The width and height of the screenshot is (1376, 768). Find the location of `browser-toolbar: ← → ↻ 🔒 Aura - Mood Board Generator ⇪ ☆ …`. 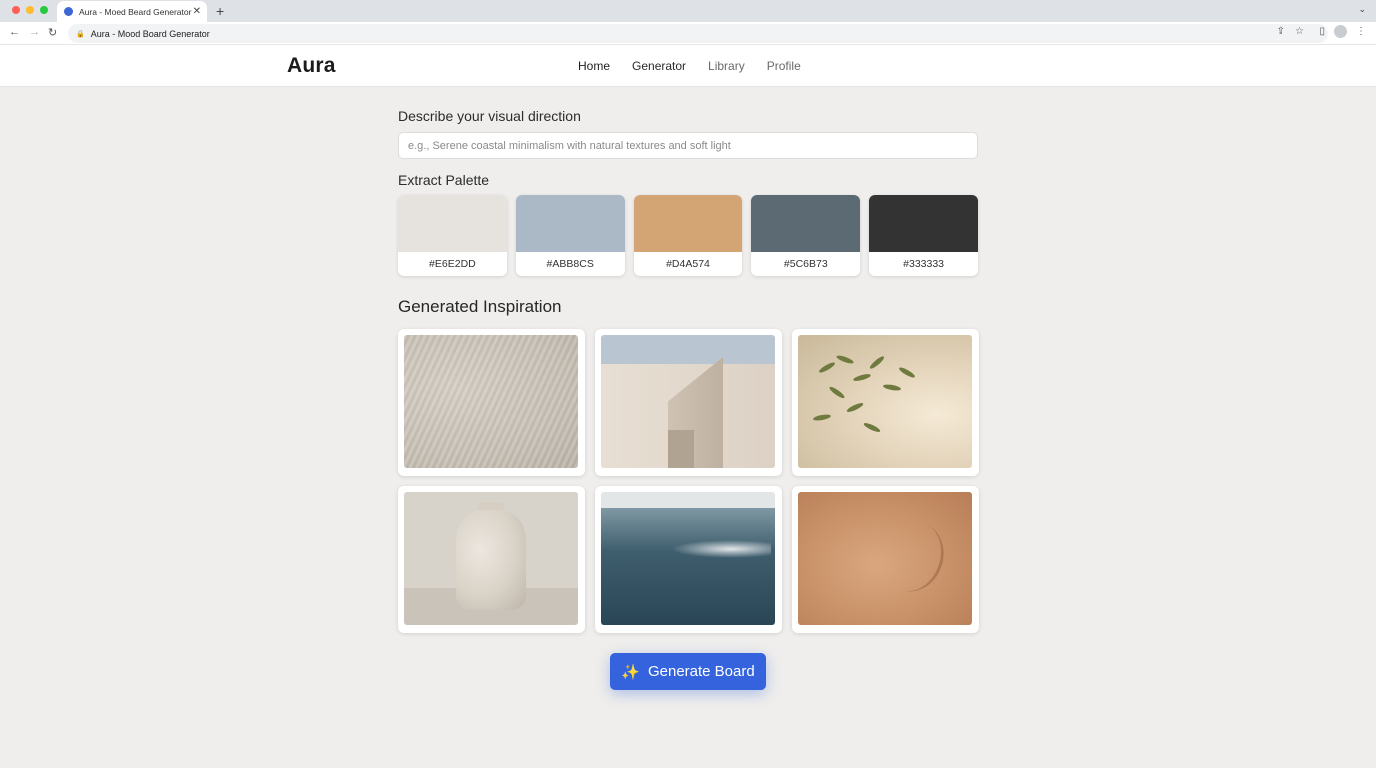

browser-toolbar: ← → ↻ 🔒 Aura - Mood Board Generator ⇪ ☆ … is located at coordinates (688, 33).